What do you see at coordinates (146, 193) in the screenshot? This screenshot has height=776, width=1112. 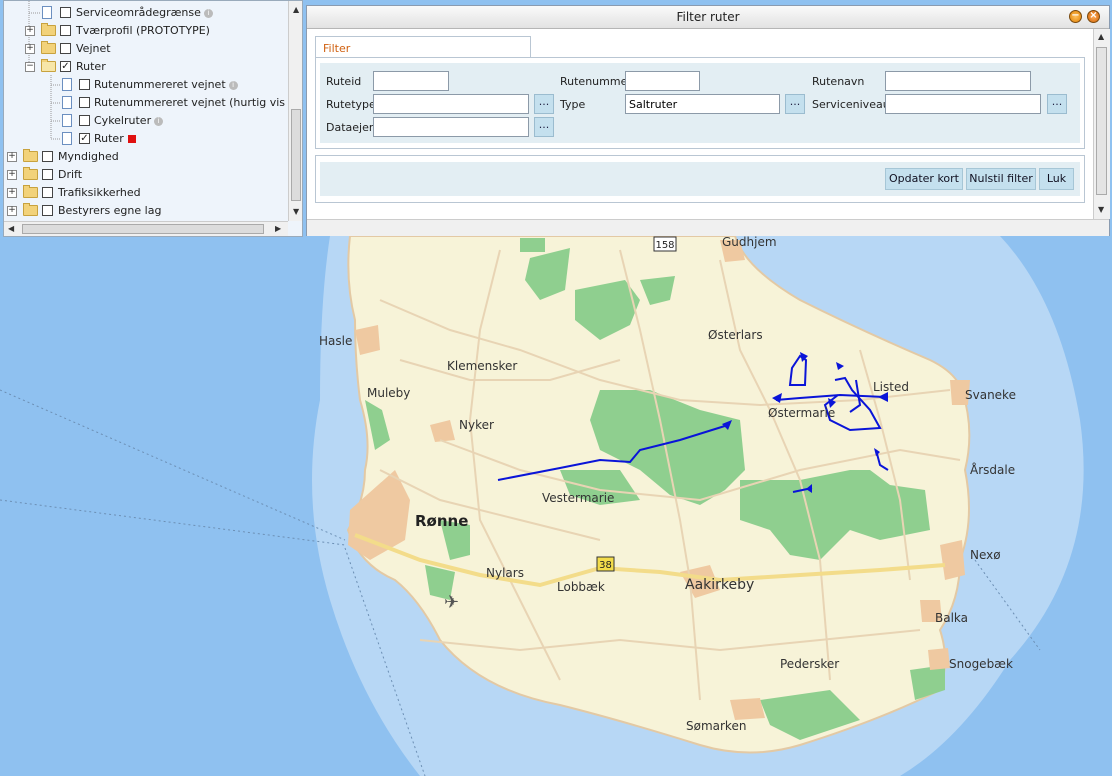 I see `tree-item-trafiksikkerhed: + Trafiksikkerhed` at bounding box center [146, 193].